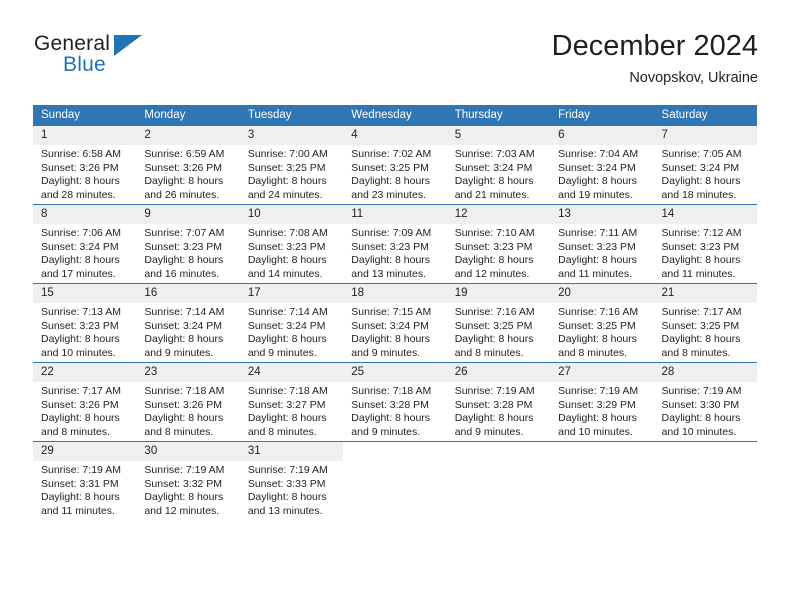 The height and width of the screenshot is (612, 792). I want to click on day-number: 22, so click(85, 372).